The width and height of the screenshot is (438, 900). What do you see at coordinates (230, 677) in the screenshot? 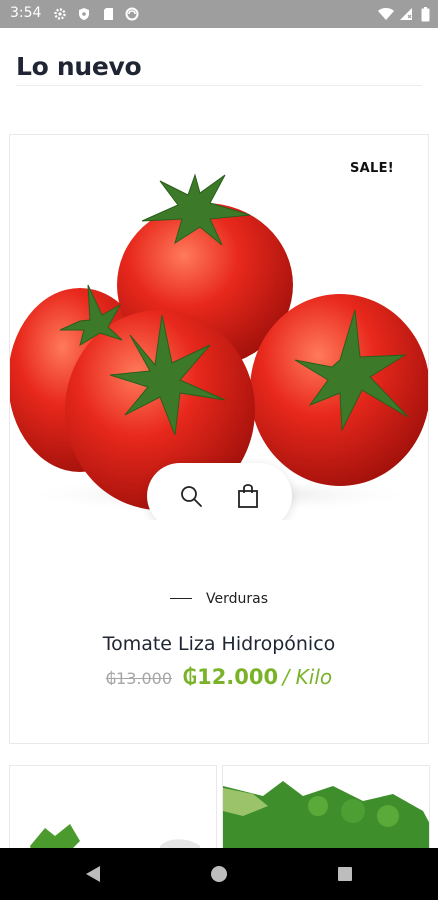
I see `sale-price: ₲12.000` at bounding box center [230, 677].